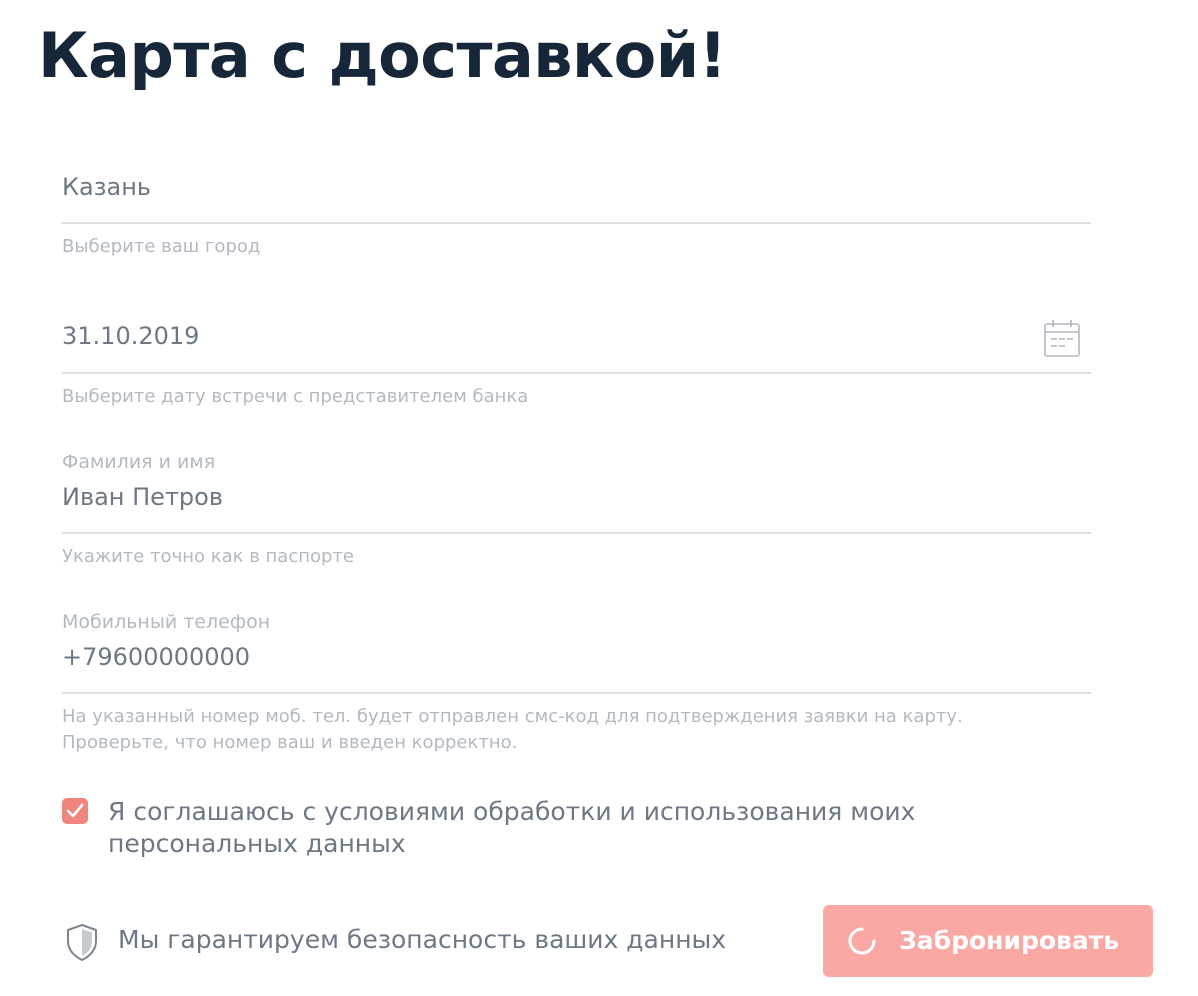 The image size is (1198, 996). Describe the element at coordinates (576, 223) in the screenshot. I see `city-underline` at that location.